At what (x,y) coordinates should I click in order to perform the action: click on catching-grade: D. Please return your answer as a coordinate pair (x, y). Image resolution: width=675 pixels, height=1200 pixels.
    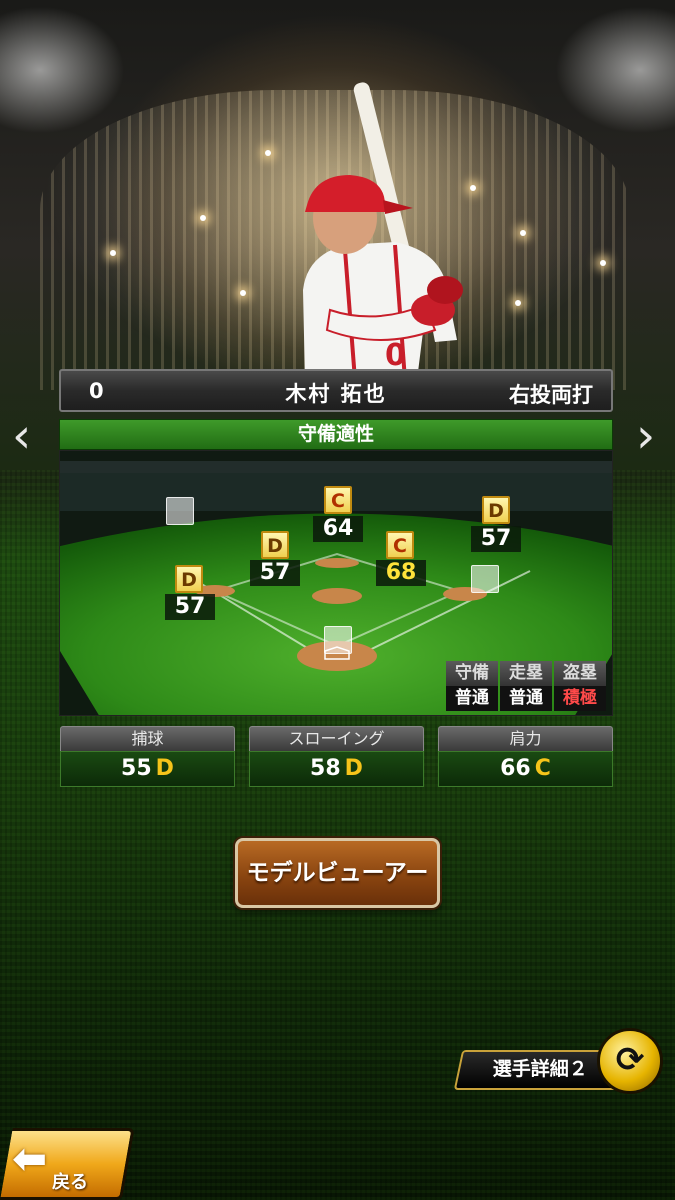
    Looking at the image, I should click on (164, 768).